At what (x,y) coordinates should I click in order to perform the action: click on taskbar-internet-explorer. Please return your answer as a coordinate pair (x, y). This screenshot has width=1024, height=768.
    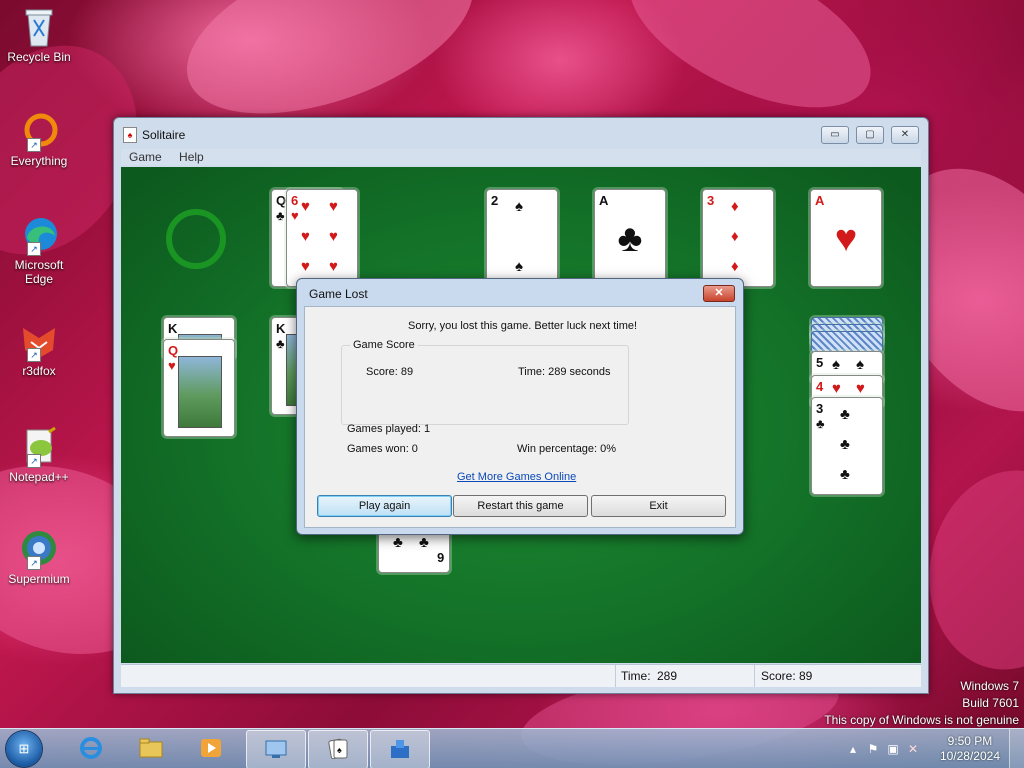
    Looking at the image, I should click on (91, 748).